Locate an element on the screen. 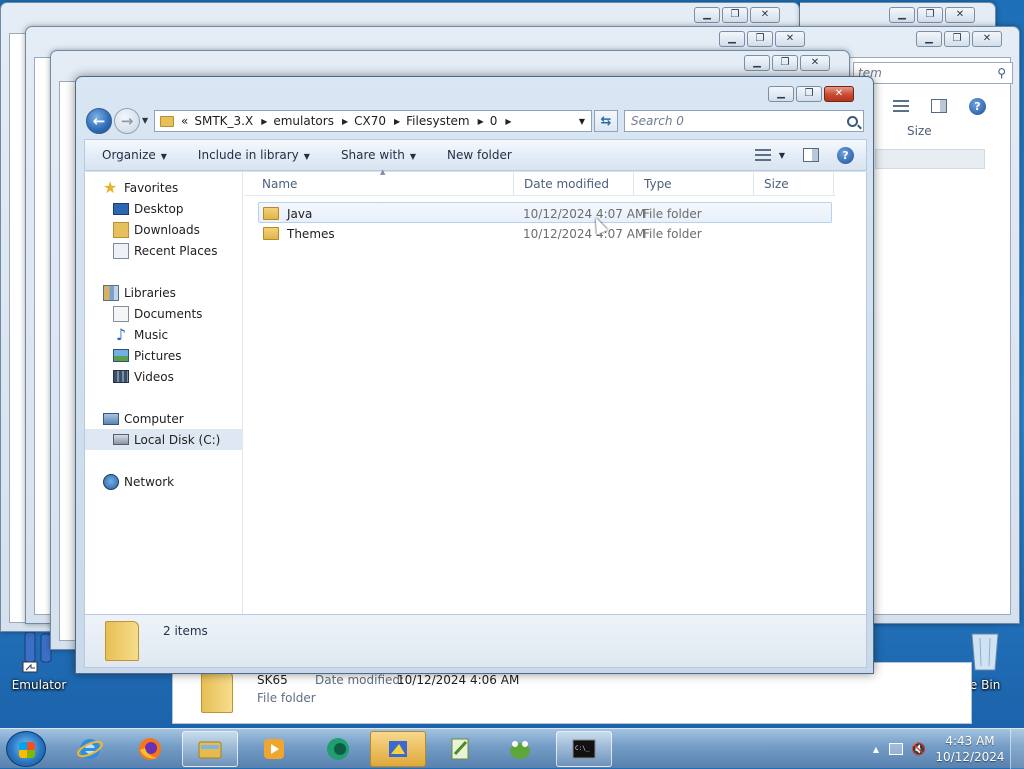 This screenshot has width=1024, height=769. taskbar-app-frog is located at coordinates (520, 749).